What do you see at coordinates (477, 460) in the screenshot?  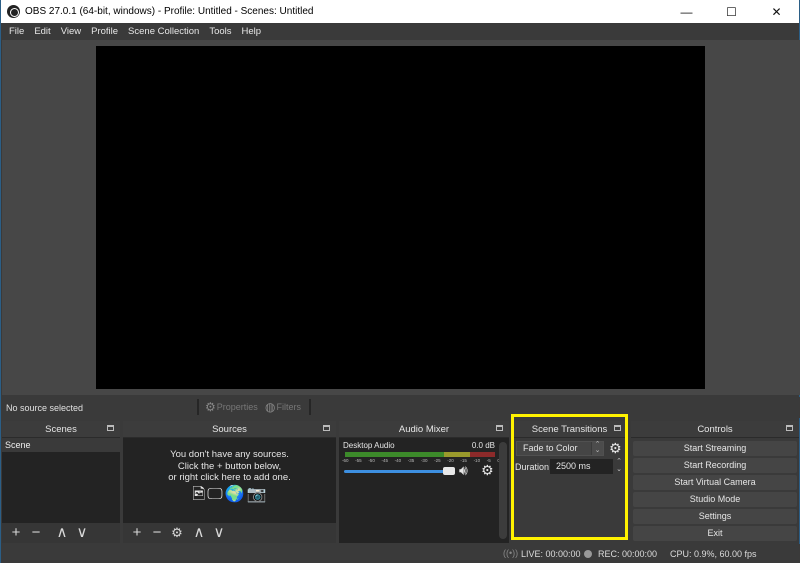 I see `meter-tick-label: -10` at bounding box center [477, 460].